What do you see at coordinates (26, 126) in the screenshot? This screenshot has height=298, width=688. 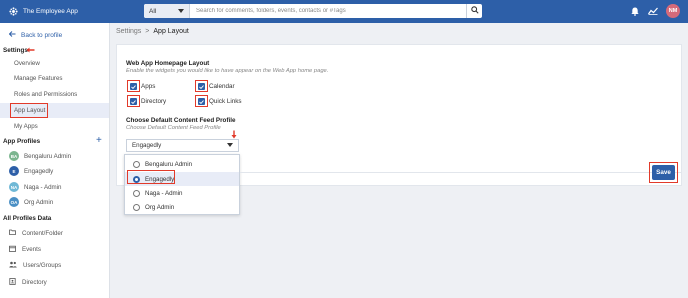 I see `sidebar-item-my-apps: My Apps` at bounding box center [26, 126].